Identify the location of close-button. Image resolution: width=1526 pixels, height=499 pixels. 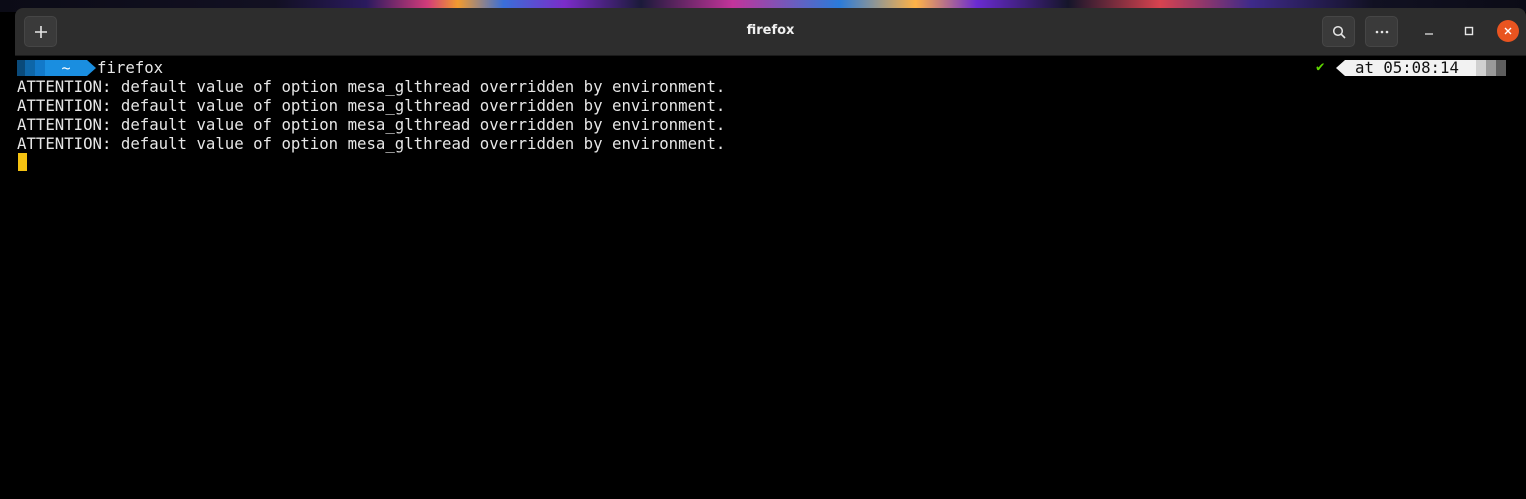
(1508, 31).